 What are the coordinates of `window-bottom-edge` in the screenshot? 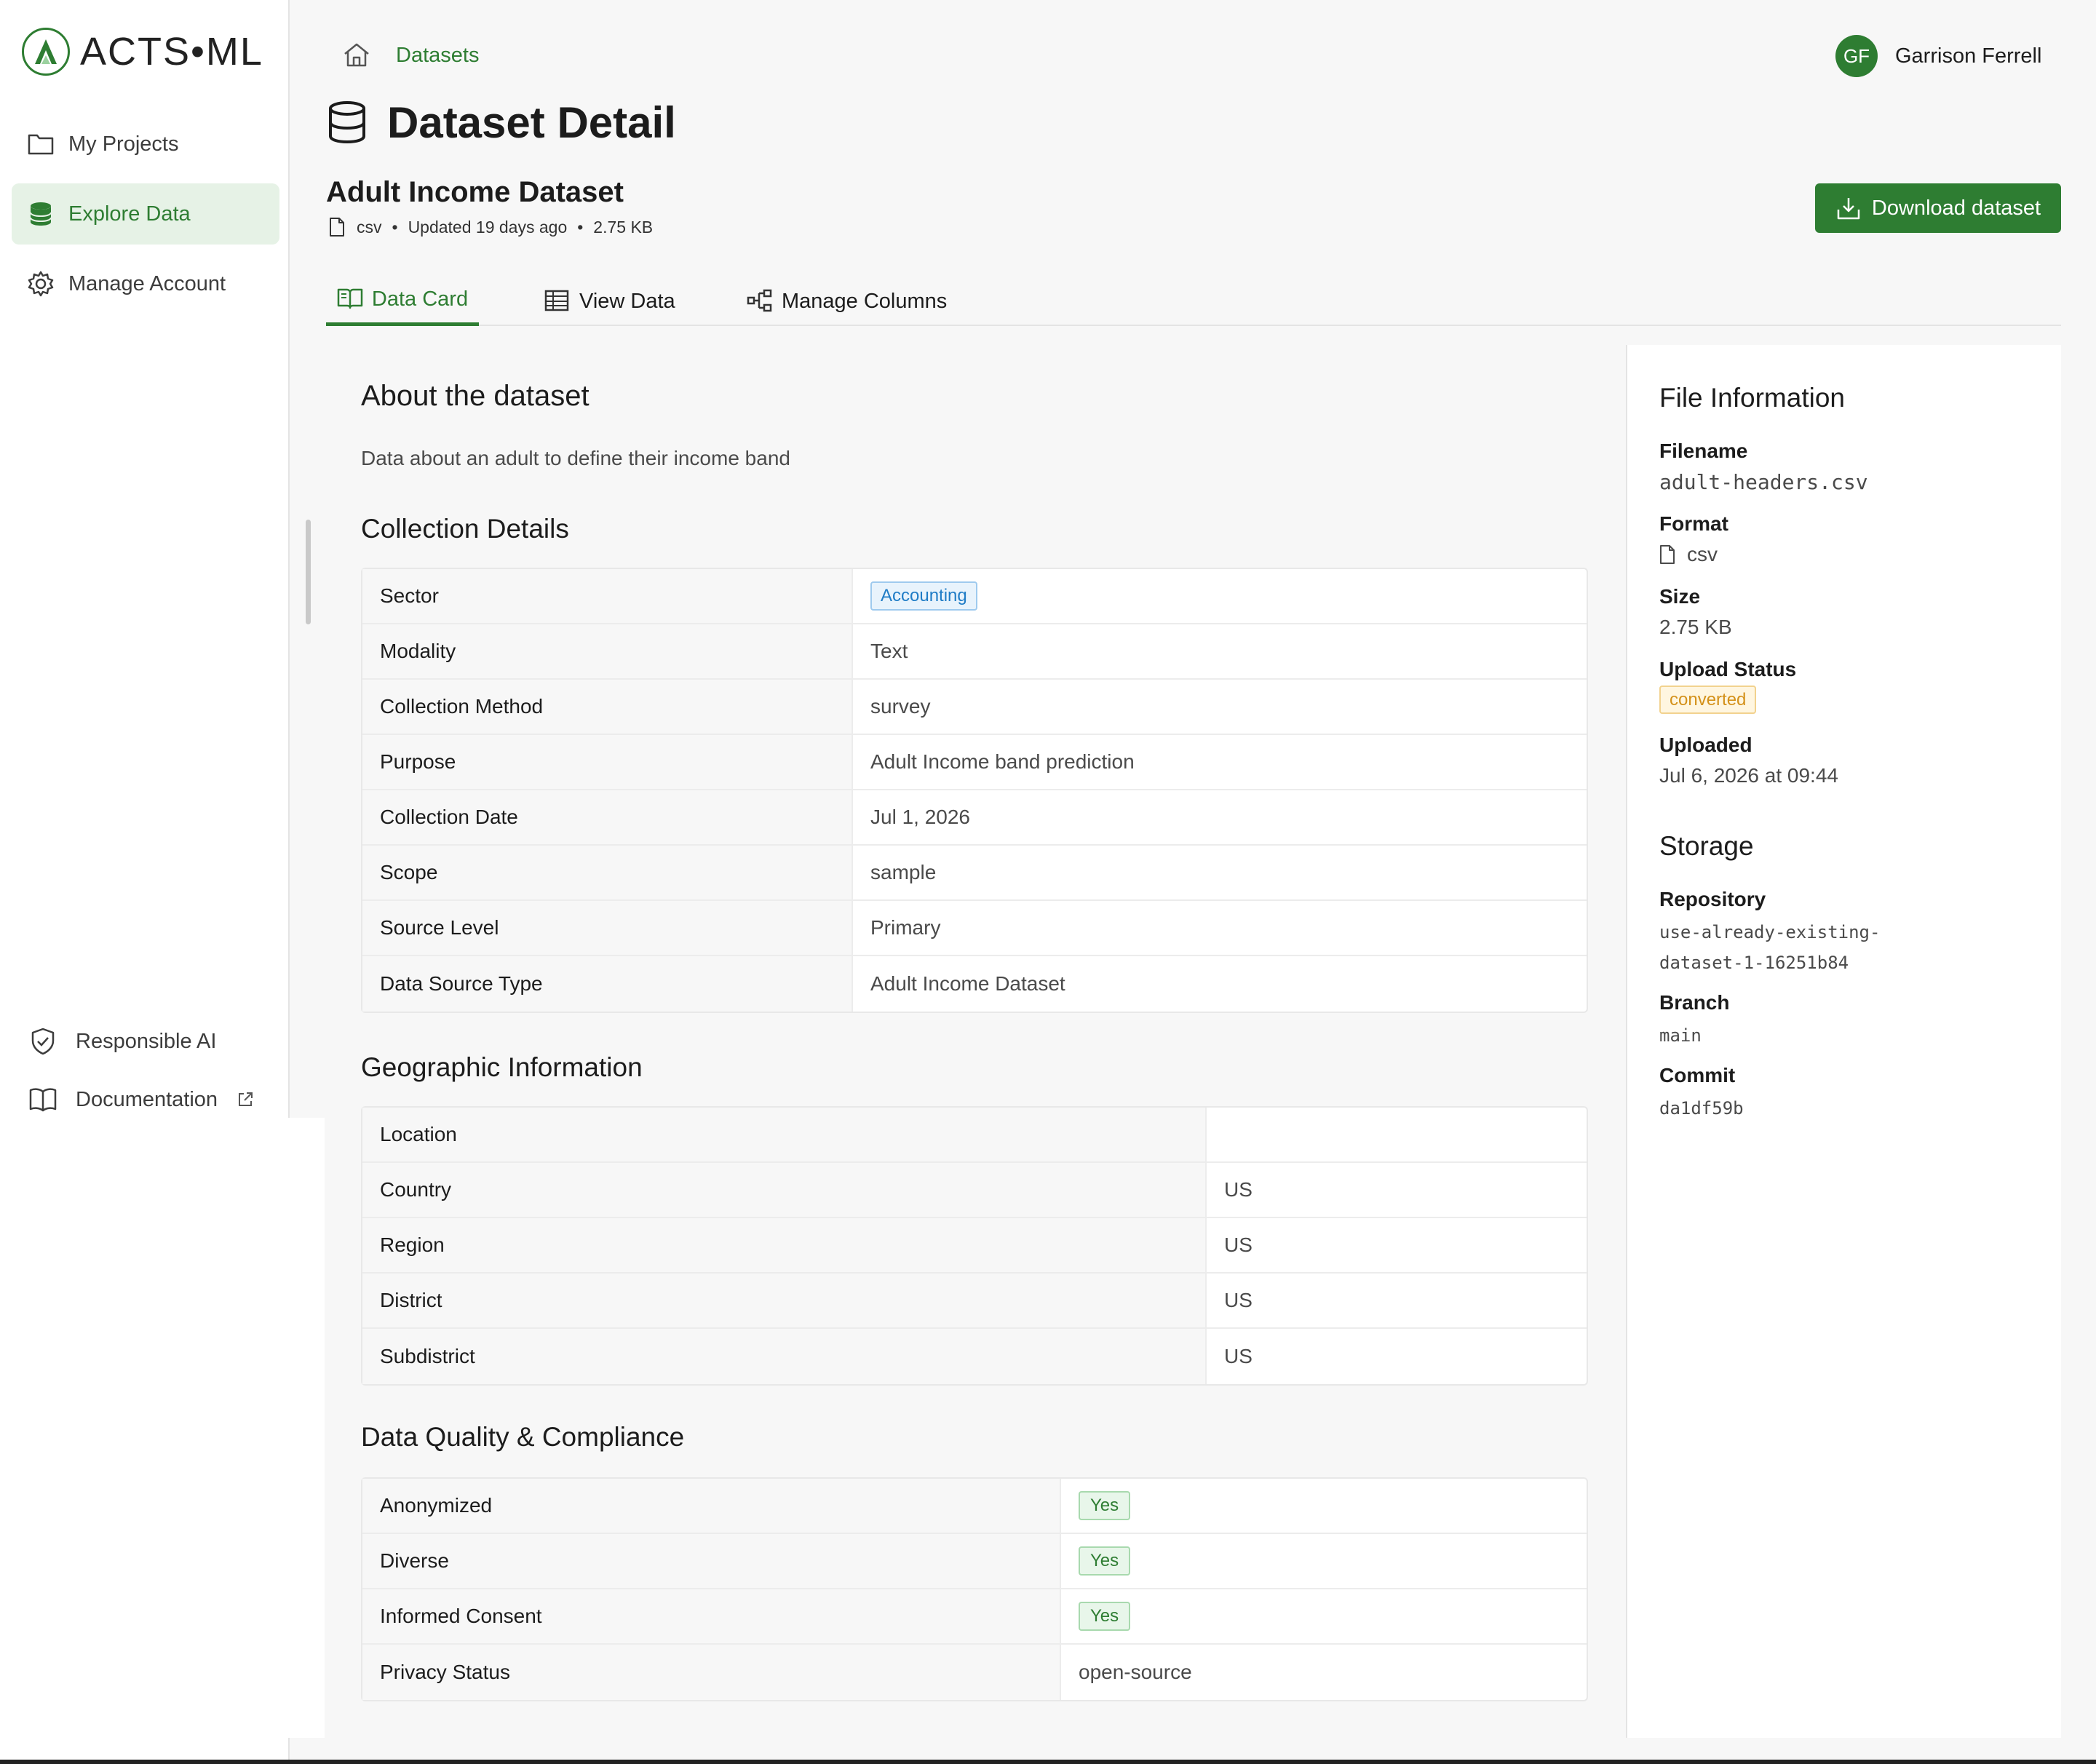 It's located at (1048, 1762).